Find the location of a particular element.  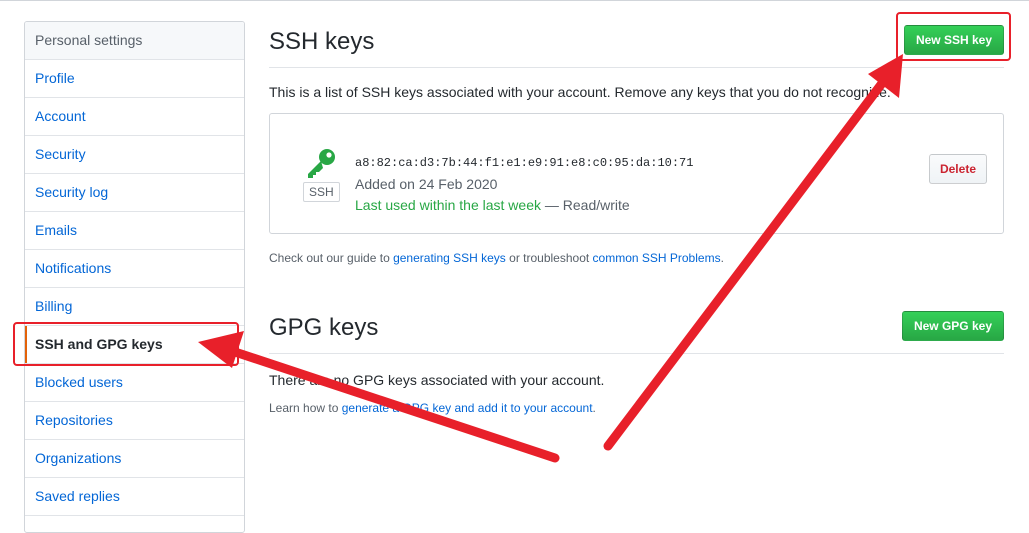

sidebar-item-security: Security is located at coordinates (134, 155).